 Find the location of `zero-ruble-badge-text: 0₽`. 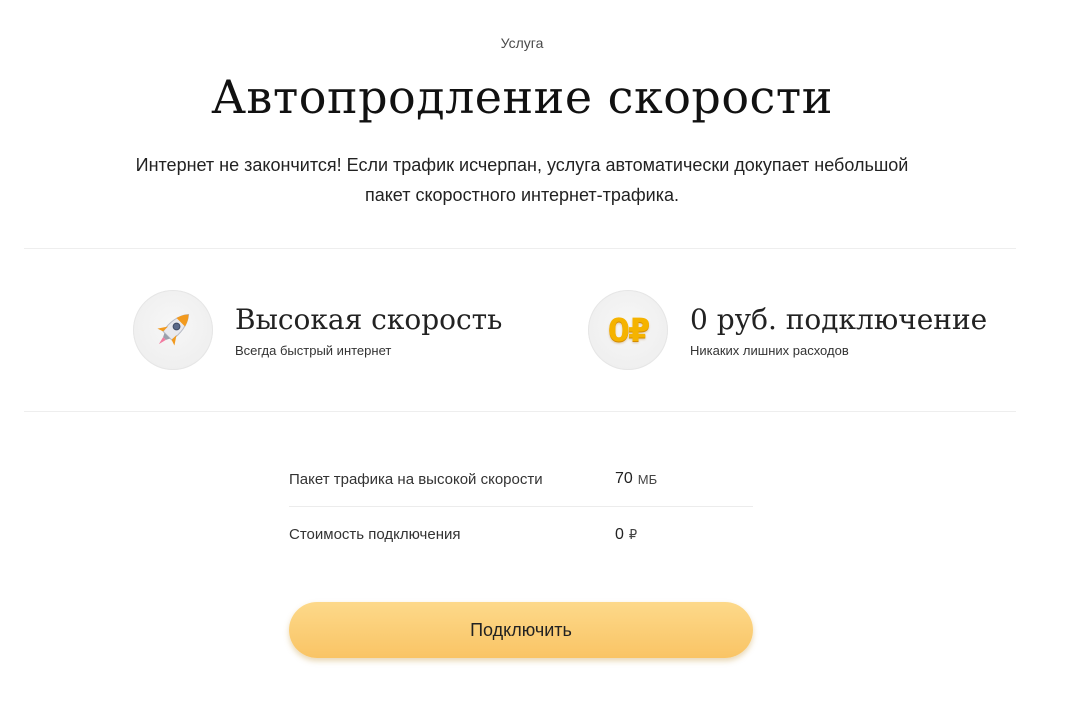

zero-ruble-badge-text: 0₽ is located at coordinates (629, 330).